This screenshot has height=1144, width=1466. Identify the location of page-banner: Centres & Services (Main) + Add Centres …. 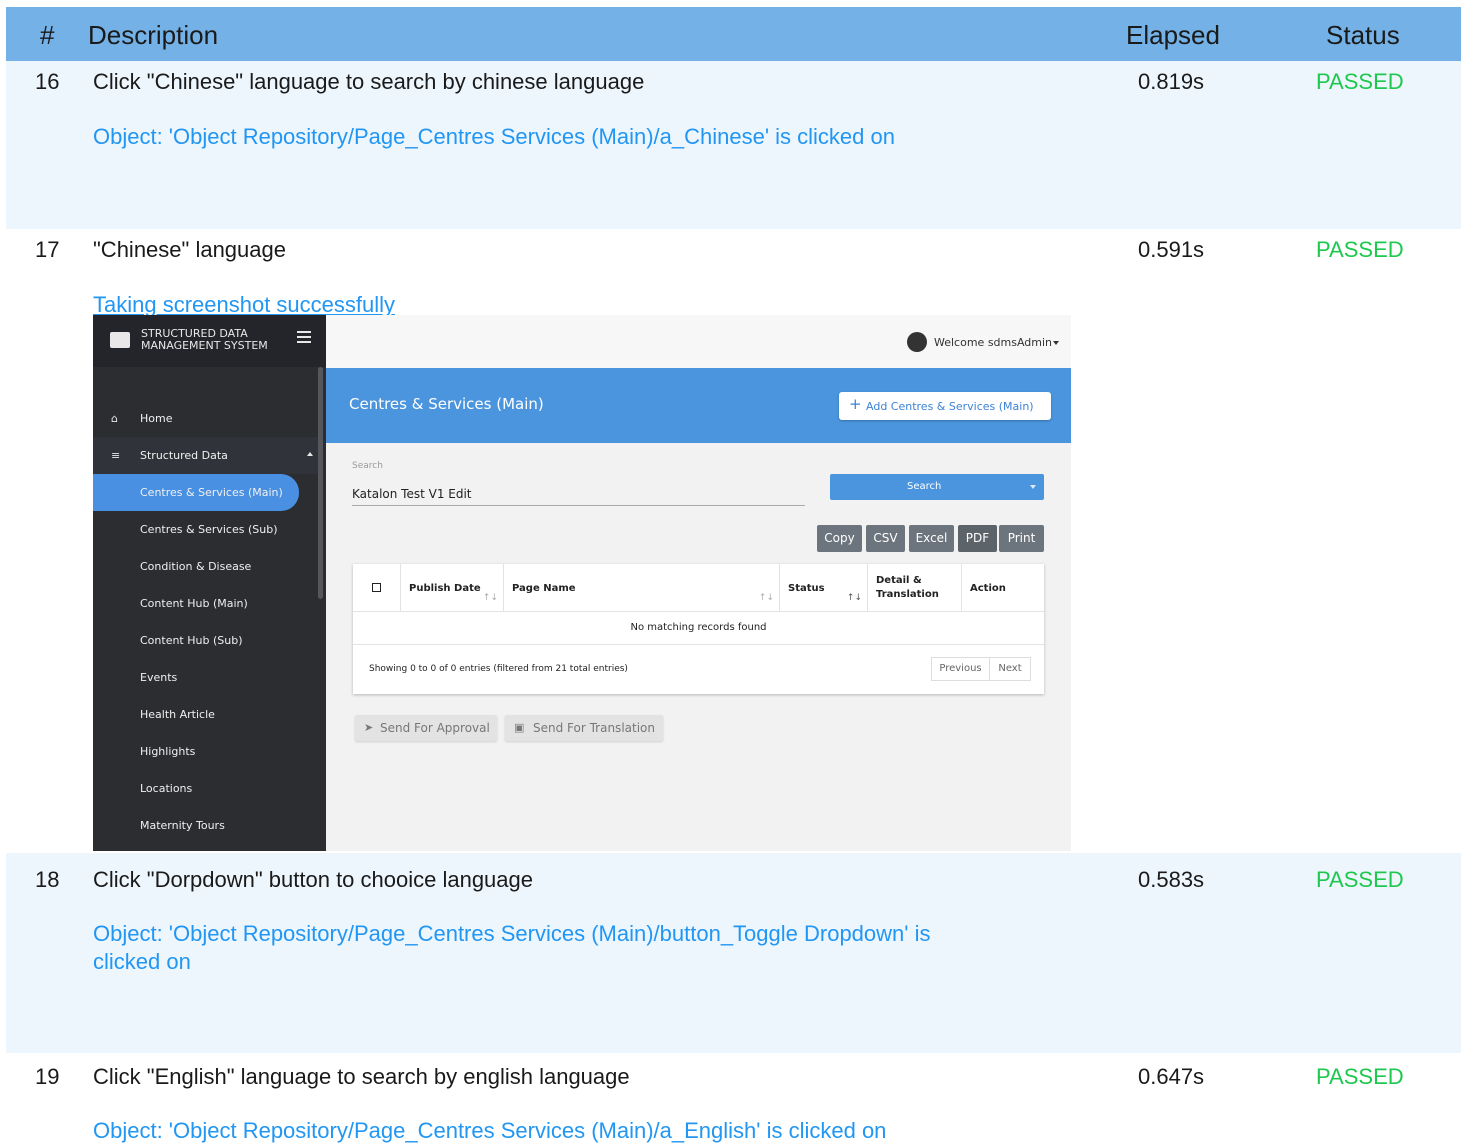
(698, 405).